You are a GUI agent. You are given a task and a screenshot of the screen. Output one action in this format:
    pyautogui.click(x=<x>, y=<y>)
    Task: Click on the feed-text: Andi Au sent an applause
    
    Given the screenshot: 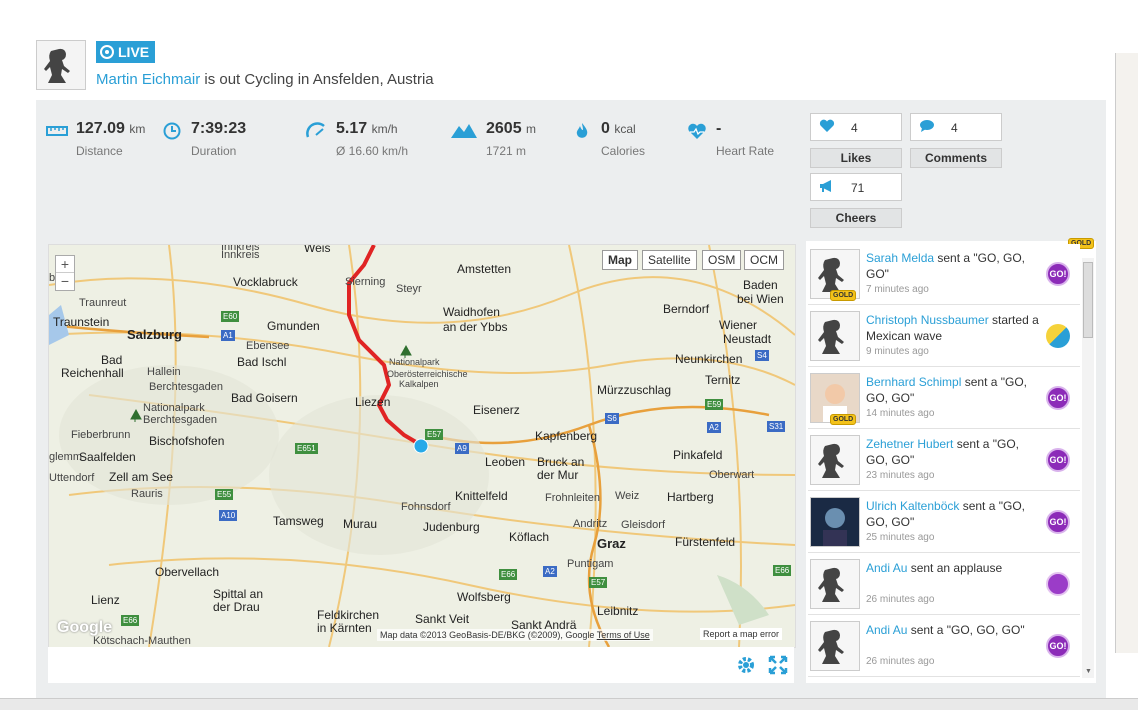 What is the action you would take?
    pyautogui.click(x=934, y=568)
    